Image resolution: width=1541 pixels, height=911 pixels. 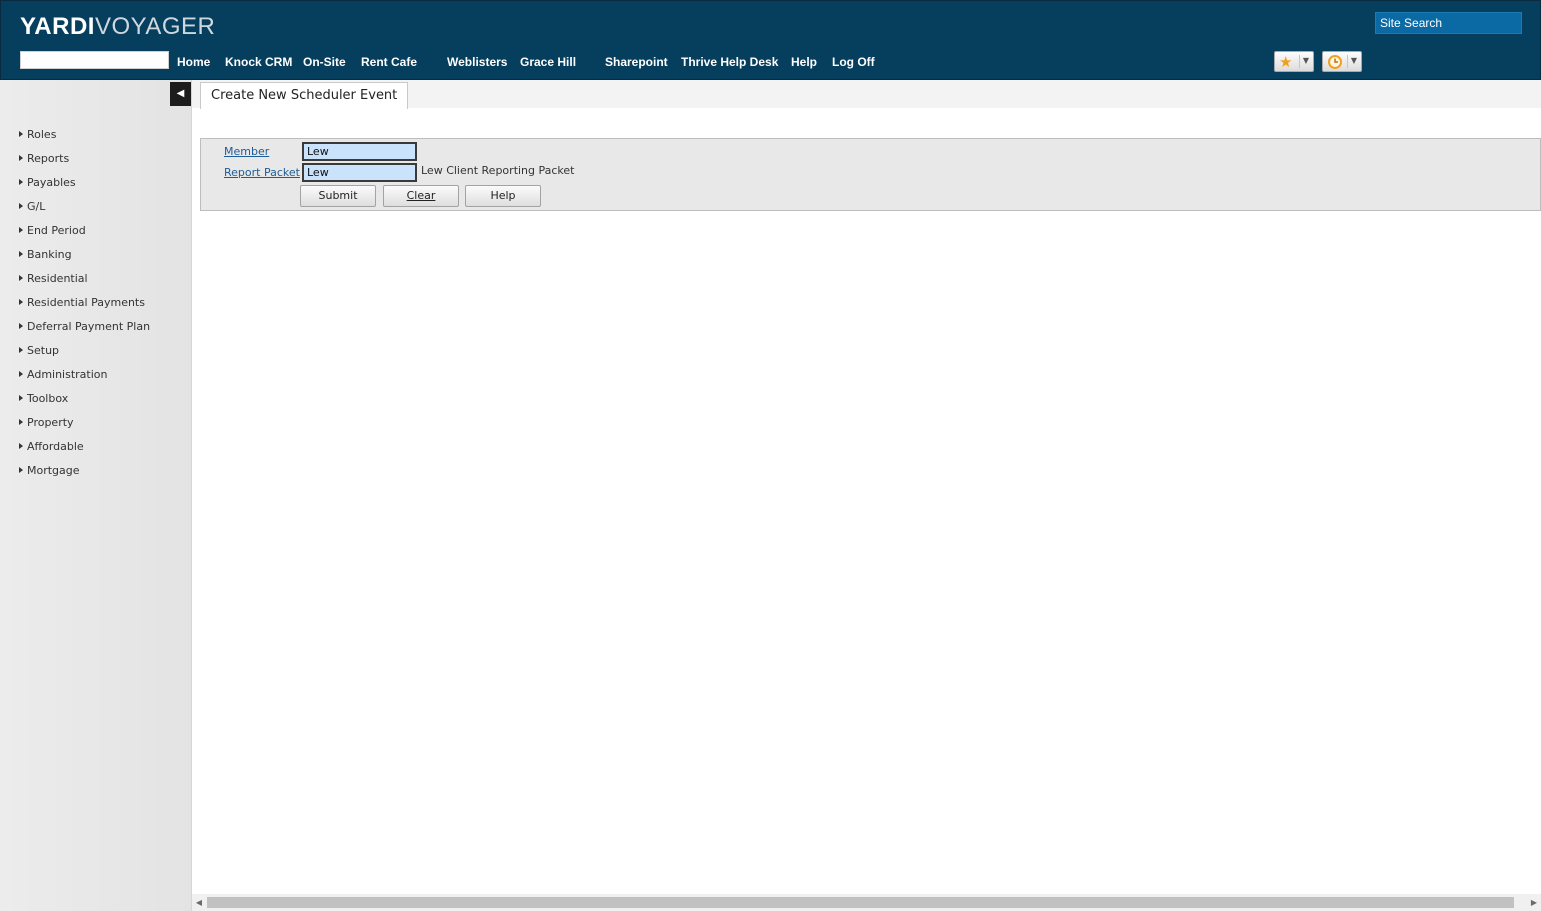 I want to click on sidebar-item-affordable: Affordable, so click(x=51, y=449).